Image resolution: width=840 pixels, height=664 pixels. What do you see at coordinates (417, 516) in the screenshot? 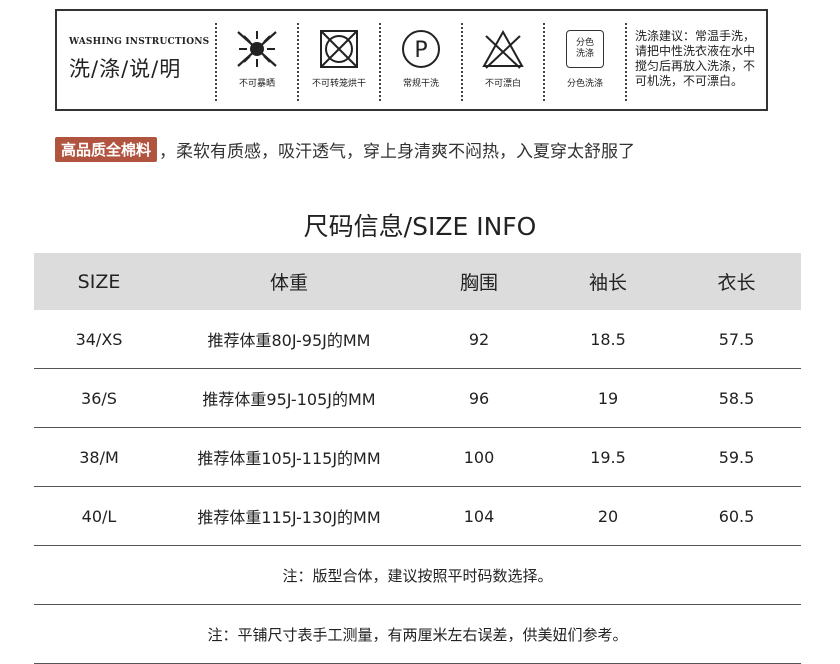
I see `table-row: 40/L 推荐体重115J-130J的MM 104 20 60.5` at bounding box center [417, 516].